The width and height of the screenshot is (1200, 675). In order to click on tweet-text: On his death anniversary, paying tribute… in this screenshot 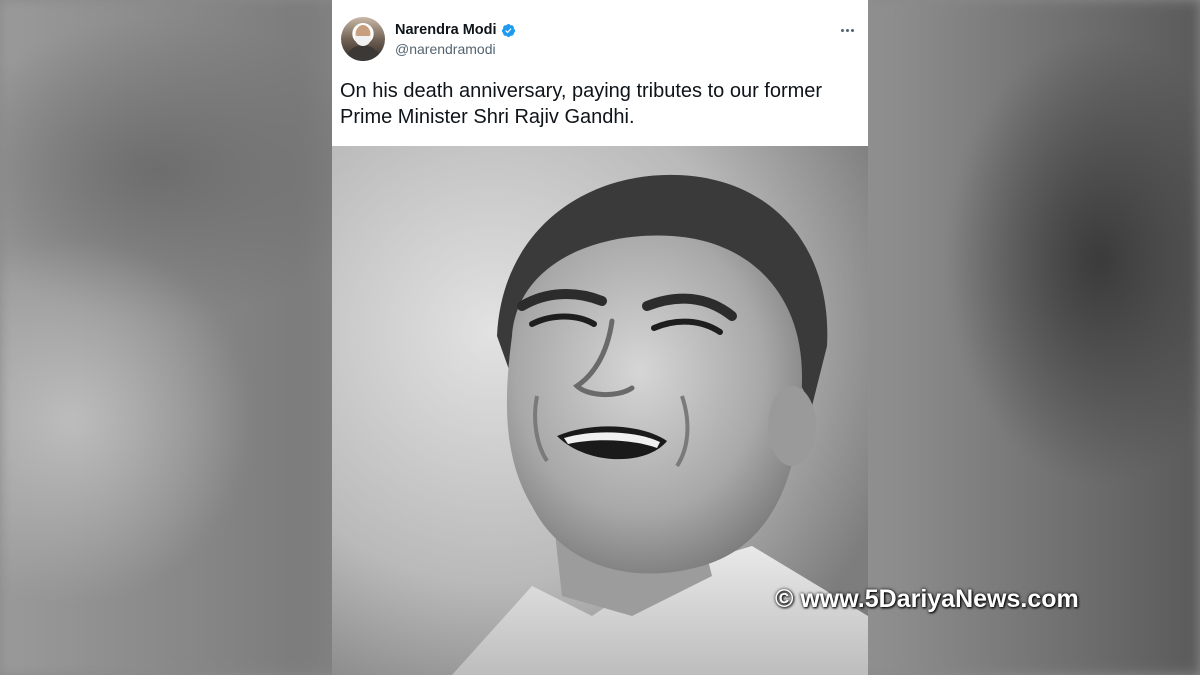, I will do `click(581, 104)`.